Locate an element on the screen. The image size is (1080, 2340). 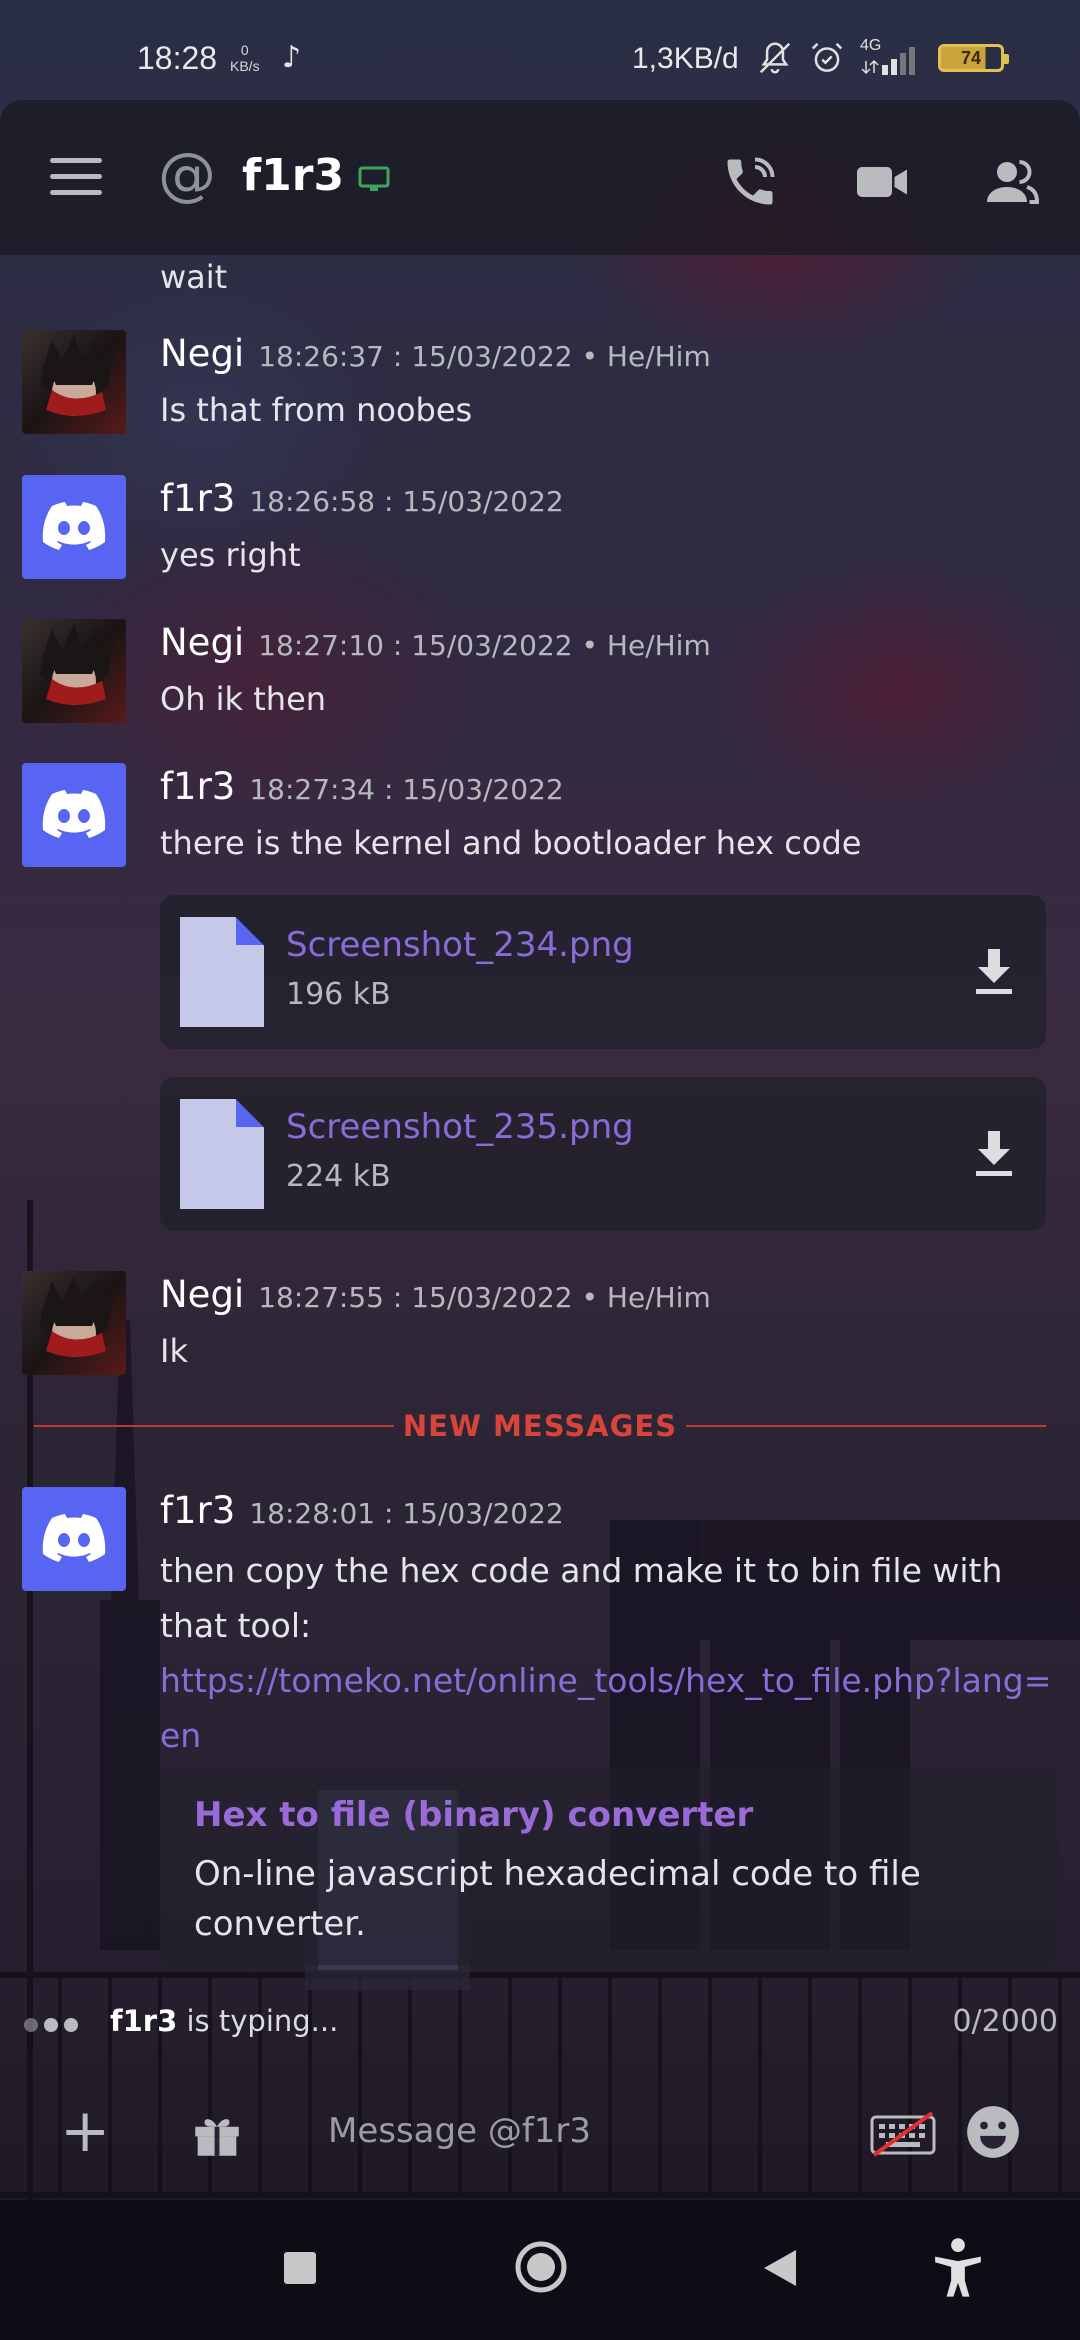
members-icon is located at coordinates (1012, 182).